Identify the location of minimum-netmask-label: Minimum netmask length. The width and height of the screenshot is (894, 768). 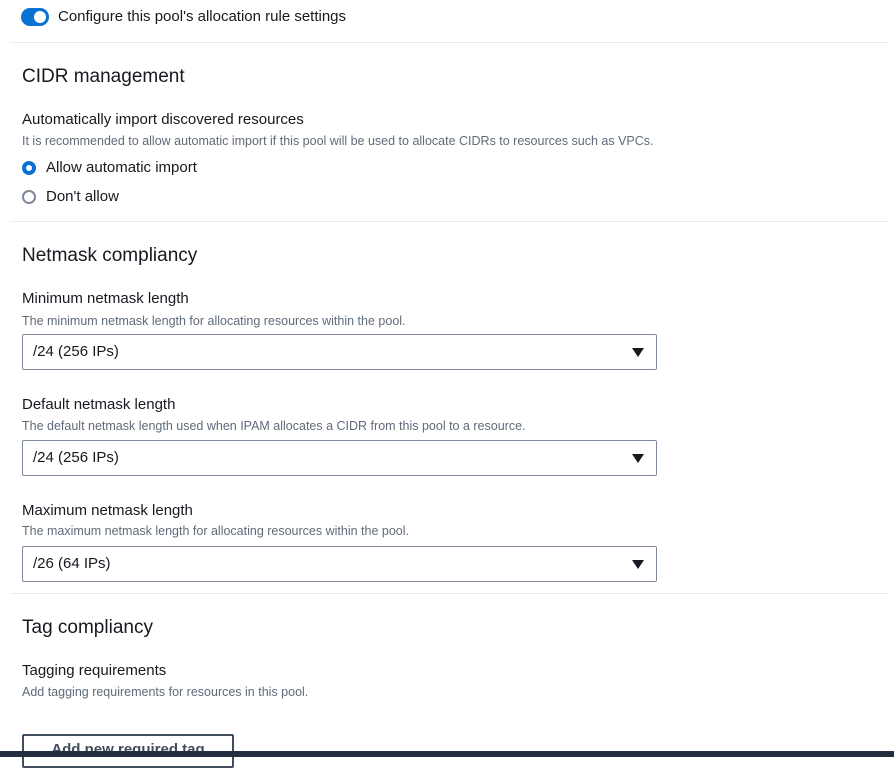
(105, 298).